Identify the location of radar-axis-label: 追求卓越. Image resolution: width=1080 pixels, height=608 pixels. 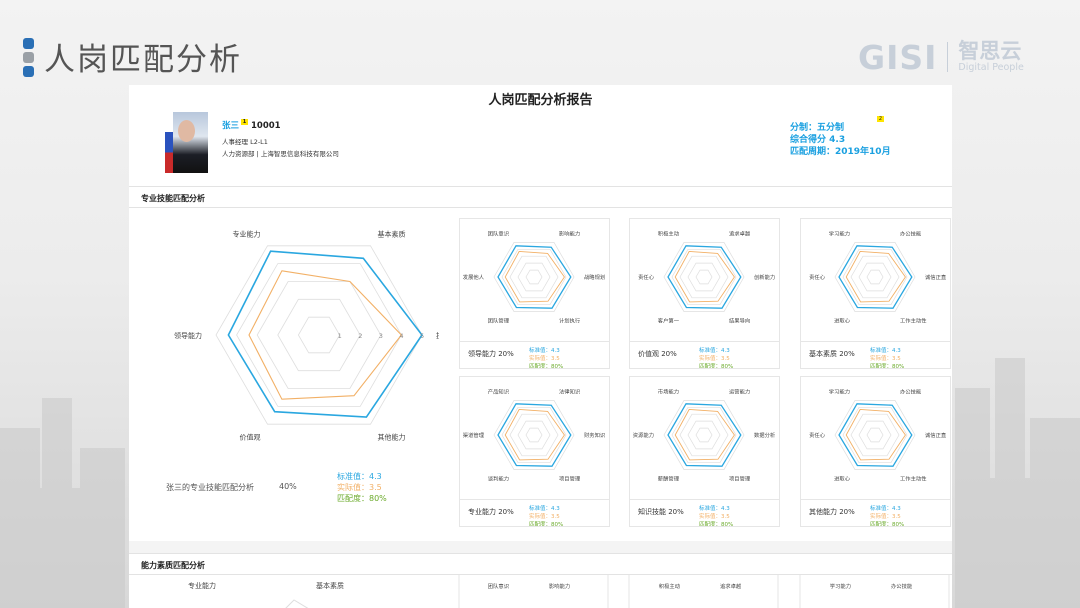
(731, 586).